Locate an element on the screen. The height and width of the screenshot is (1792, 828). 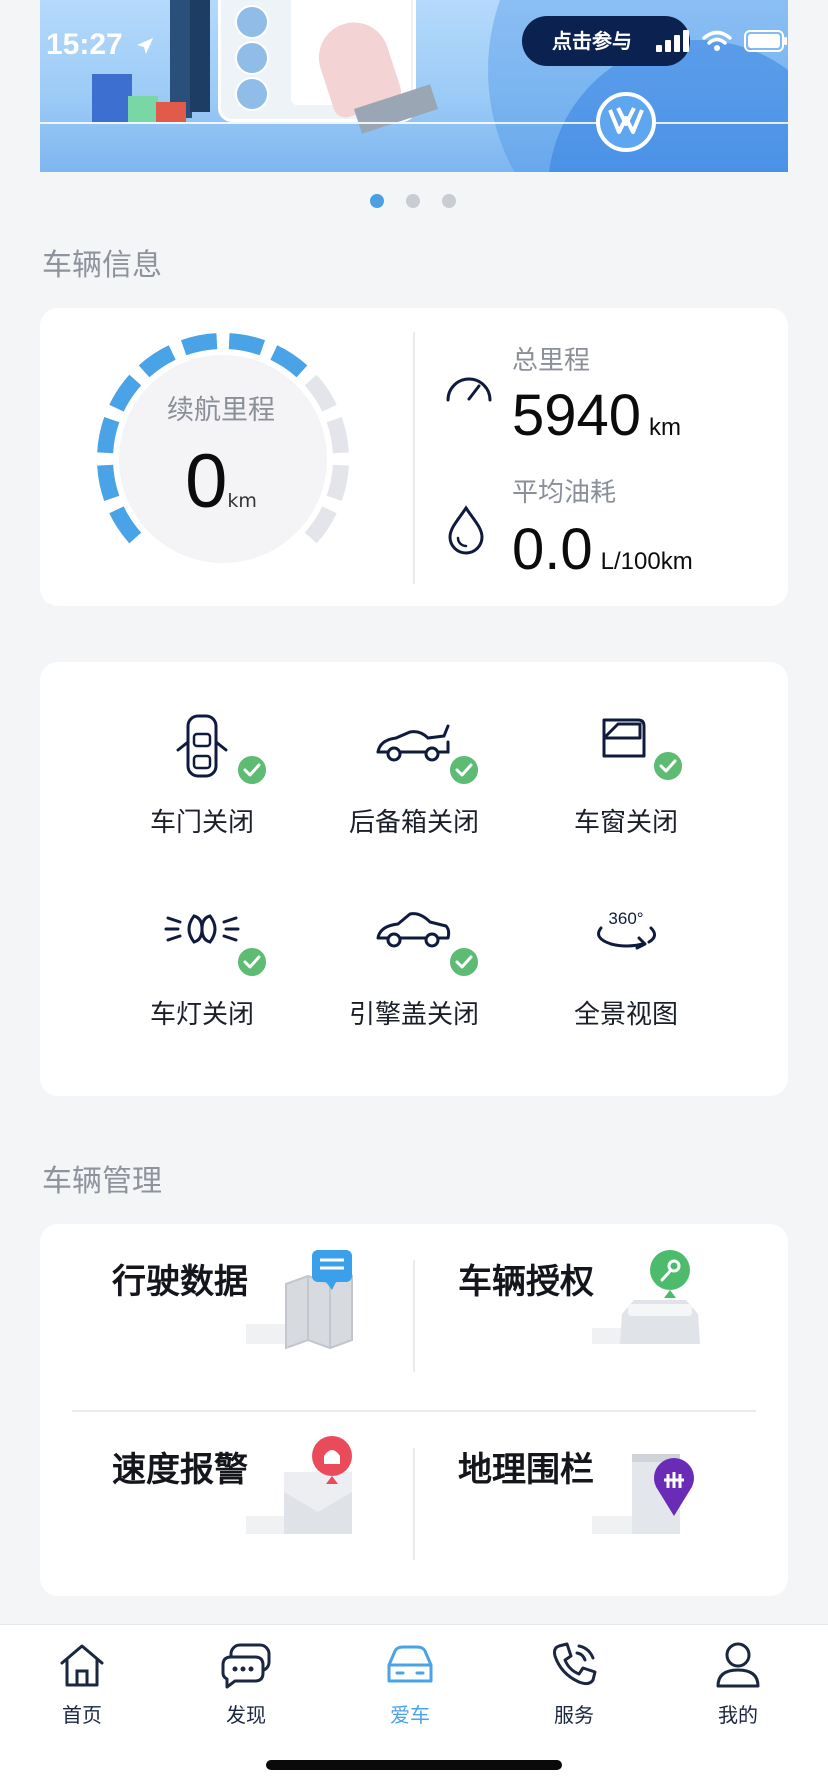
wifi-icon is located at coordinates (717, 40).